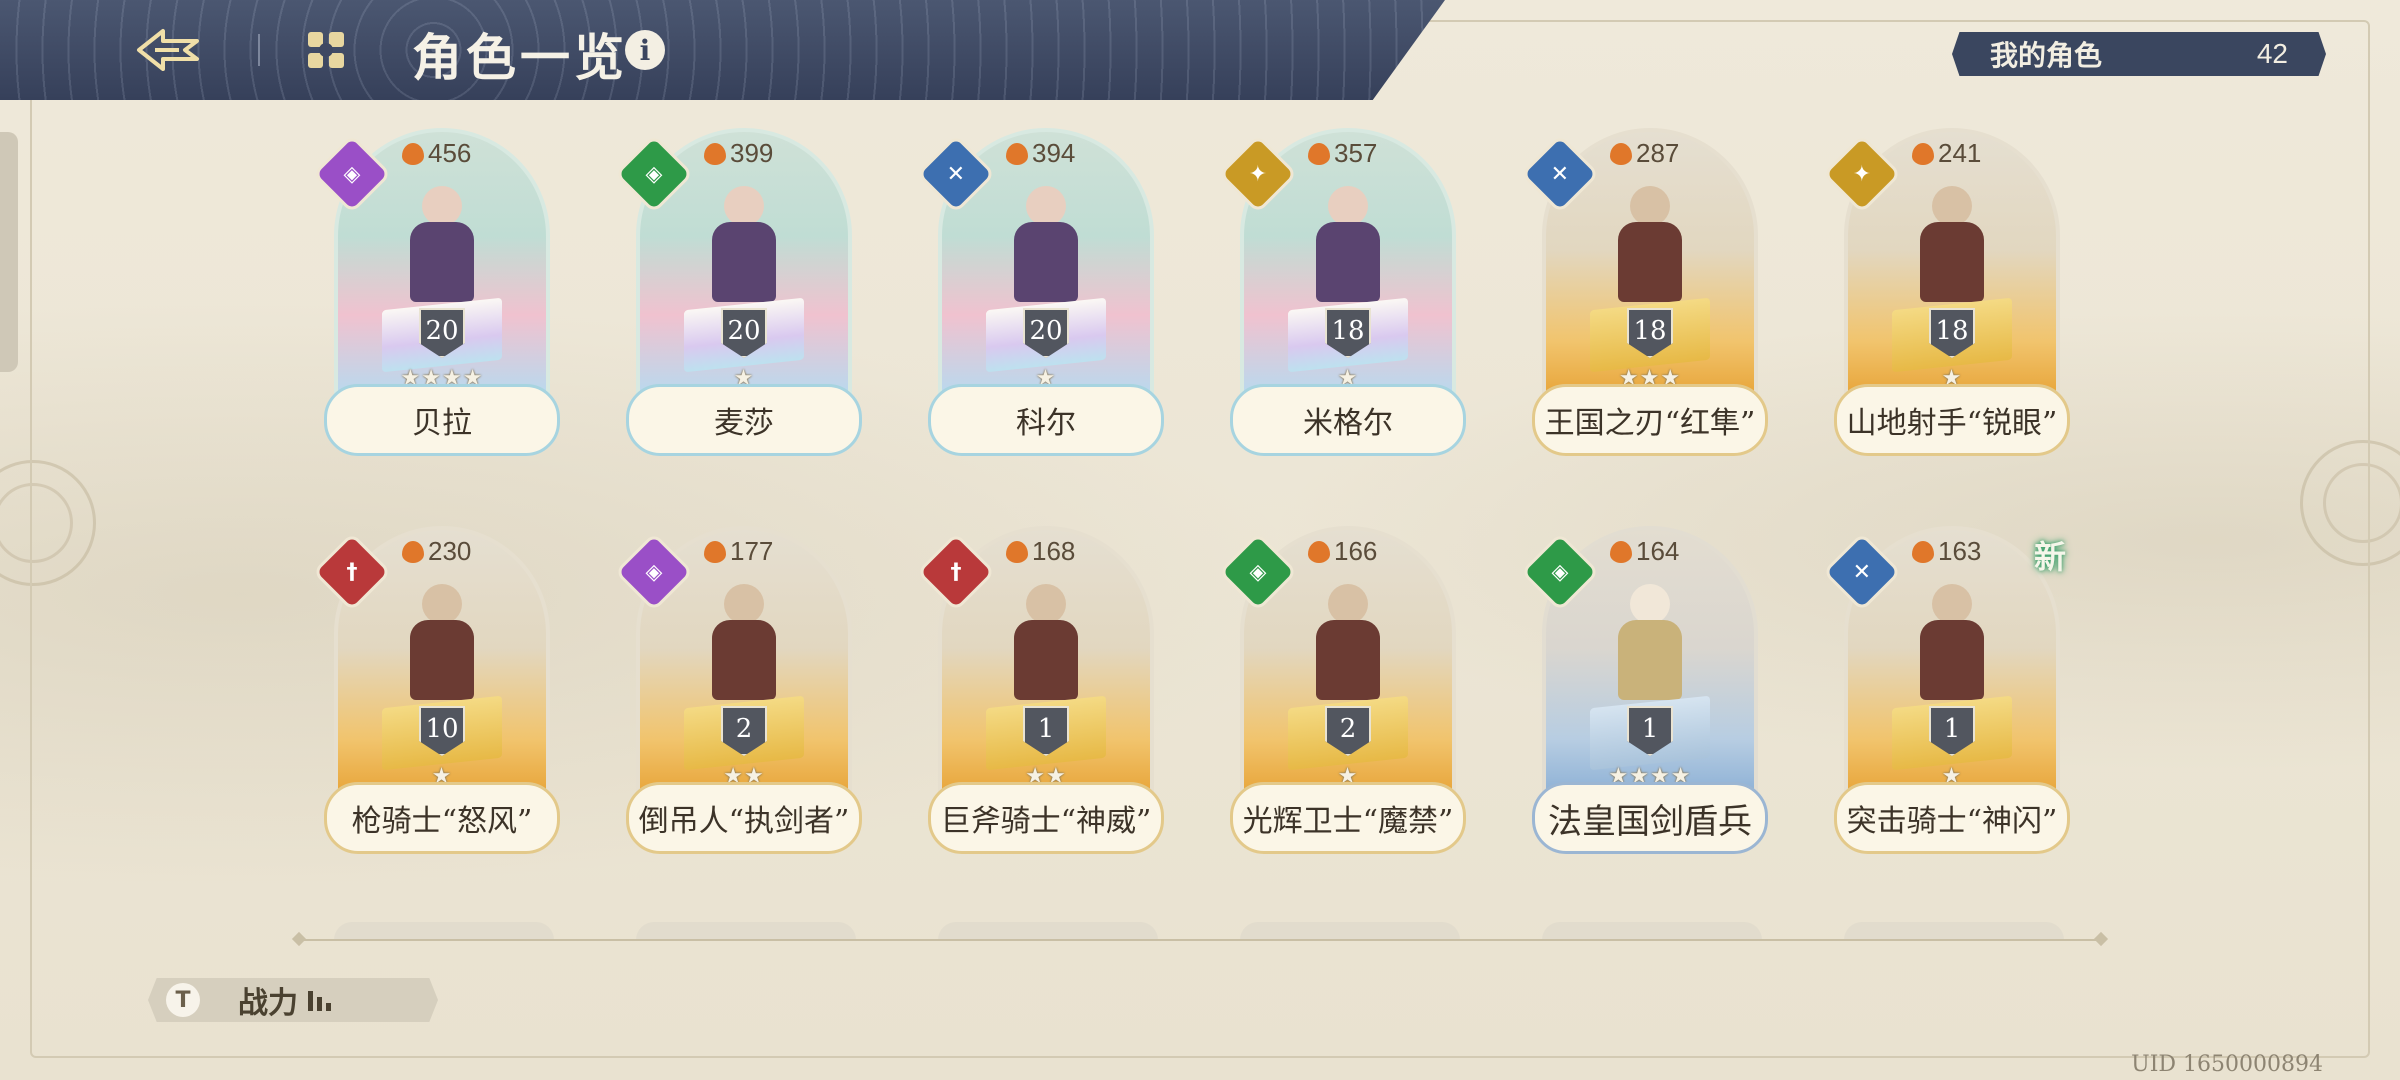 The height and width of the screenshot is (1080, 2400). What do you see at coordinates (1960, 551) in the screenshot?
I see `power-value: 163` at bounding box center [1960, 551].